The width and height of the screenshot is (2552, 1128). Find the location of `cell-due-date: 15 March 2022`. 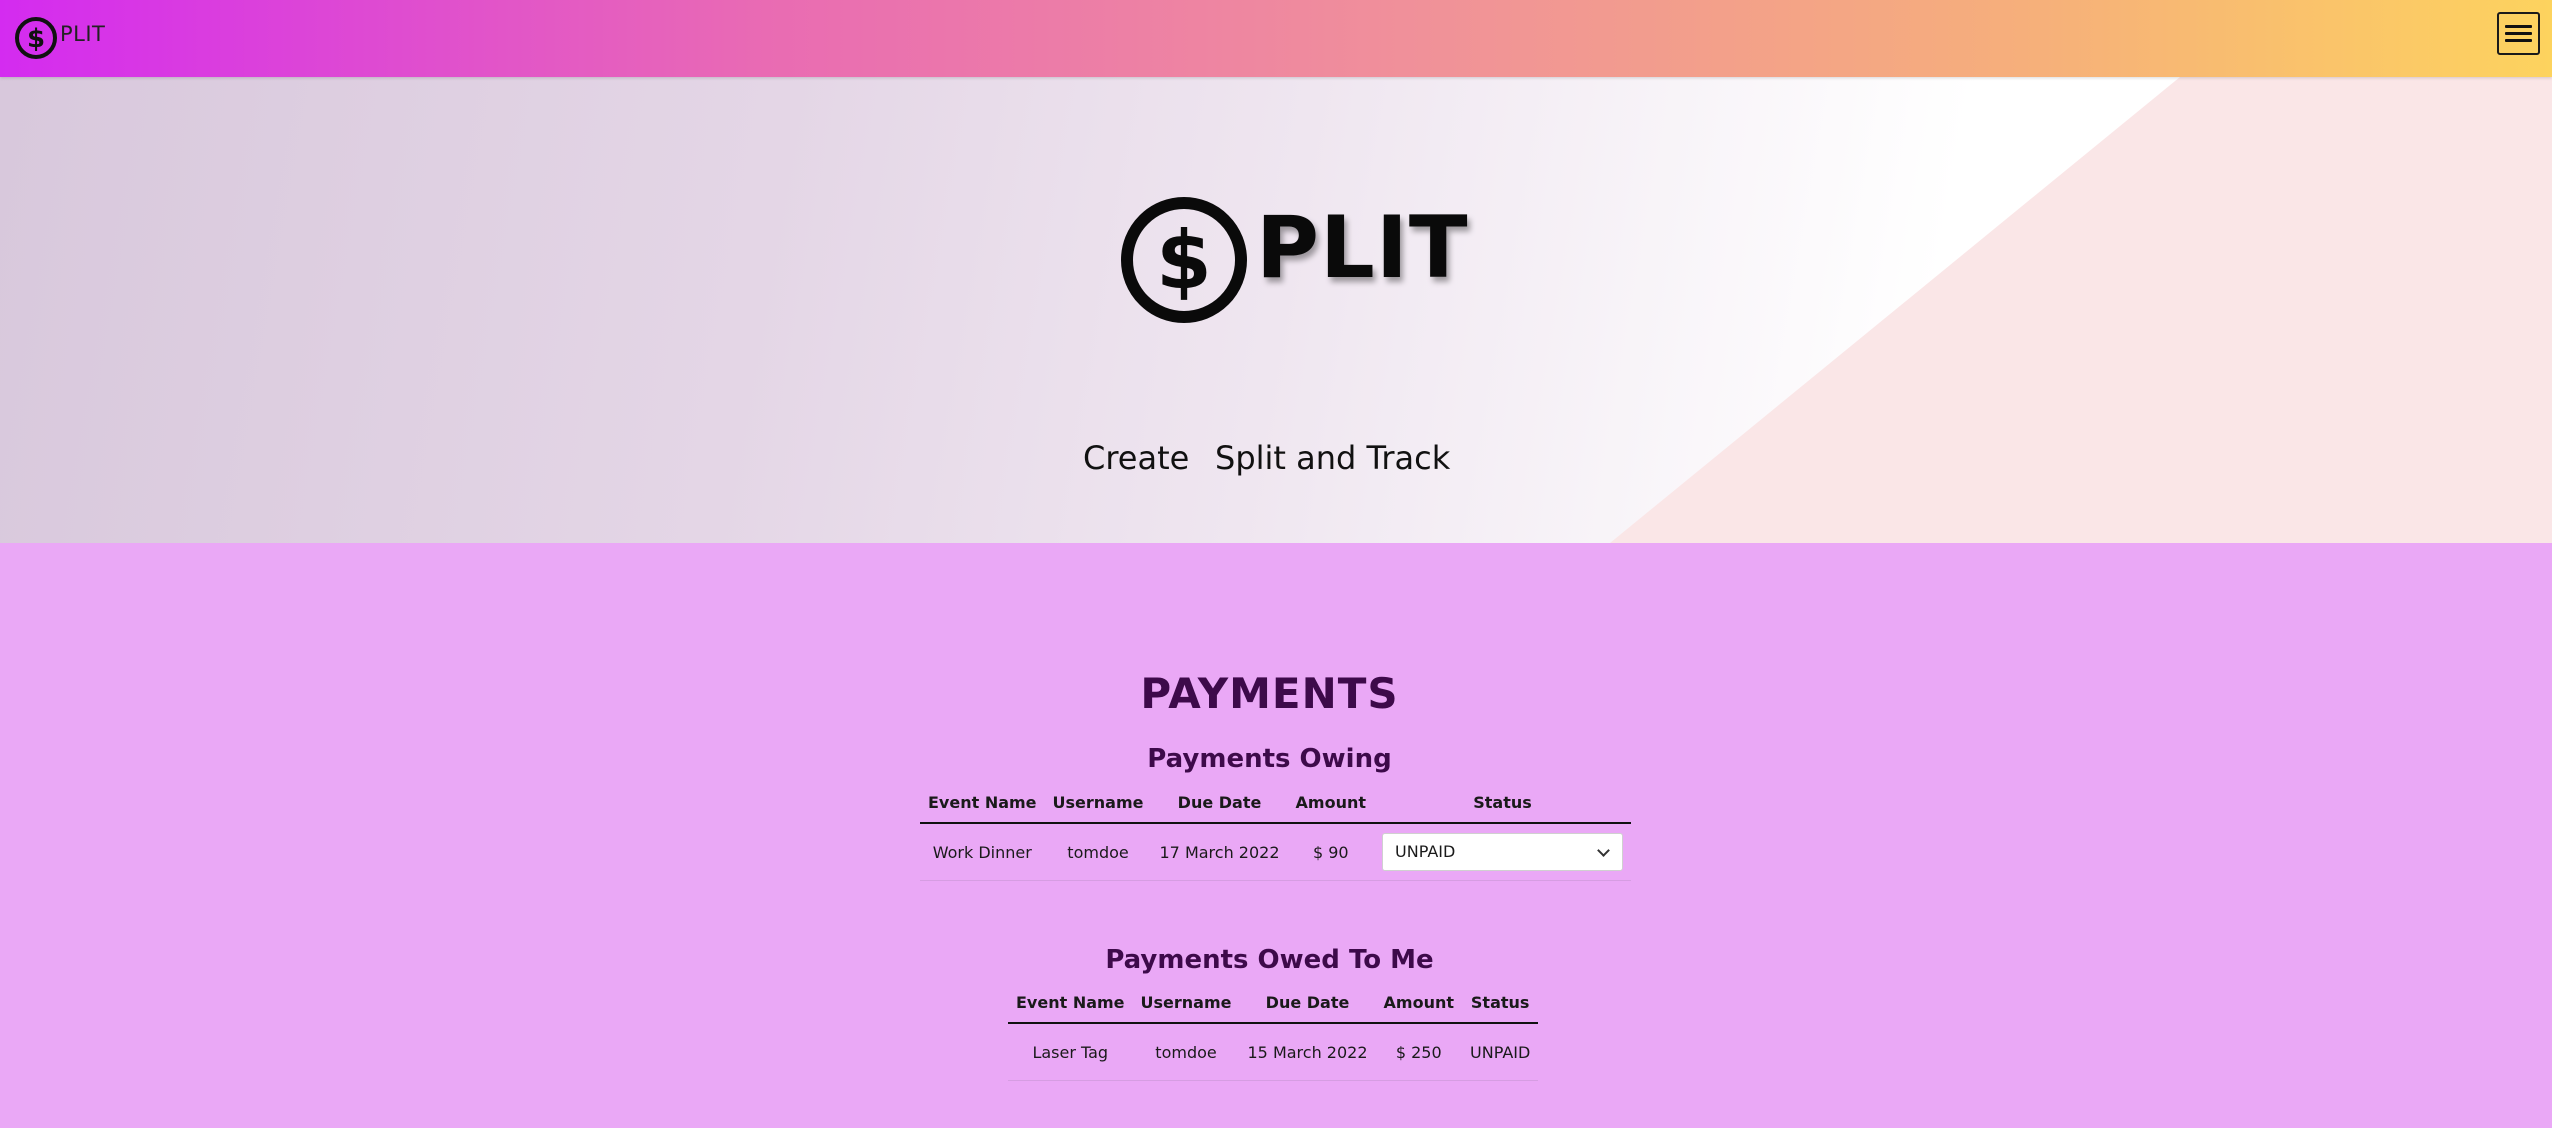

cell-due-date: 15 March 2022 is located at coordinates (1307, 1052).